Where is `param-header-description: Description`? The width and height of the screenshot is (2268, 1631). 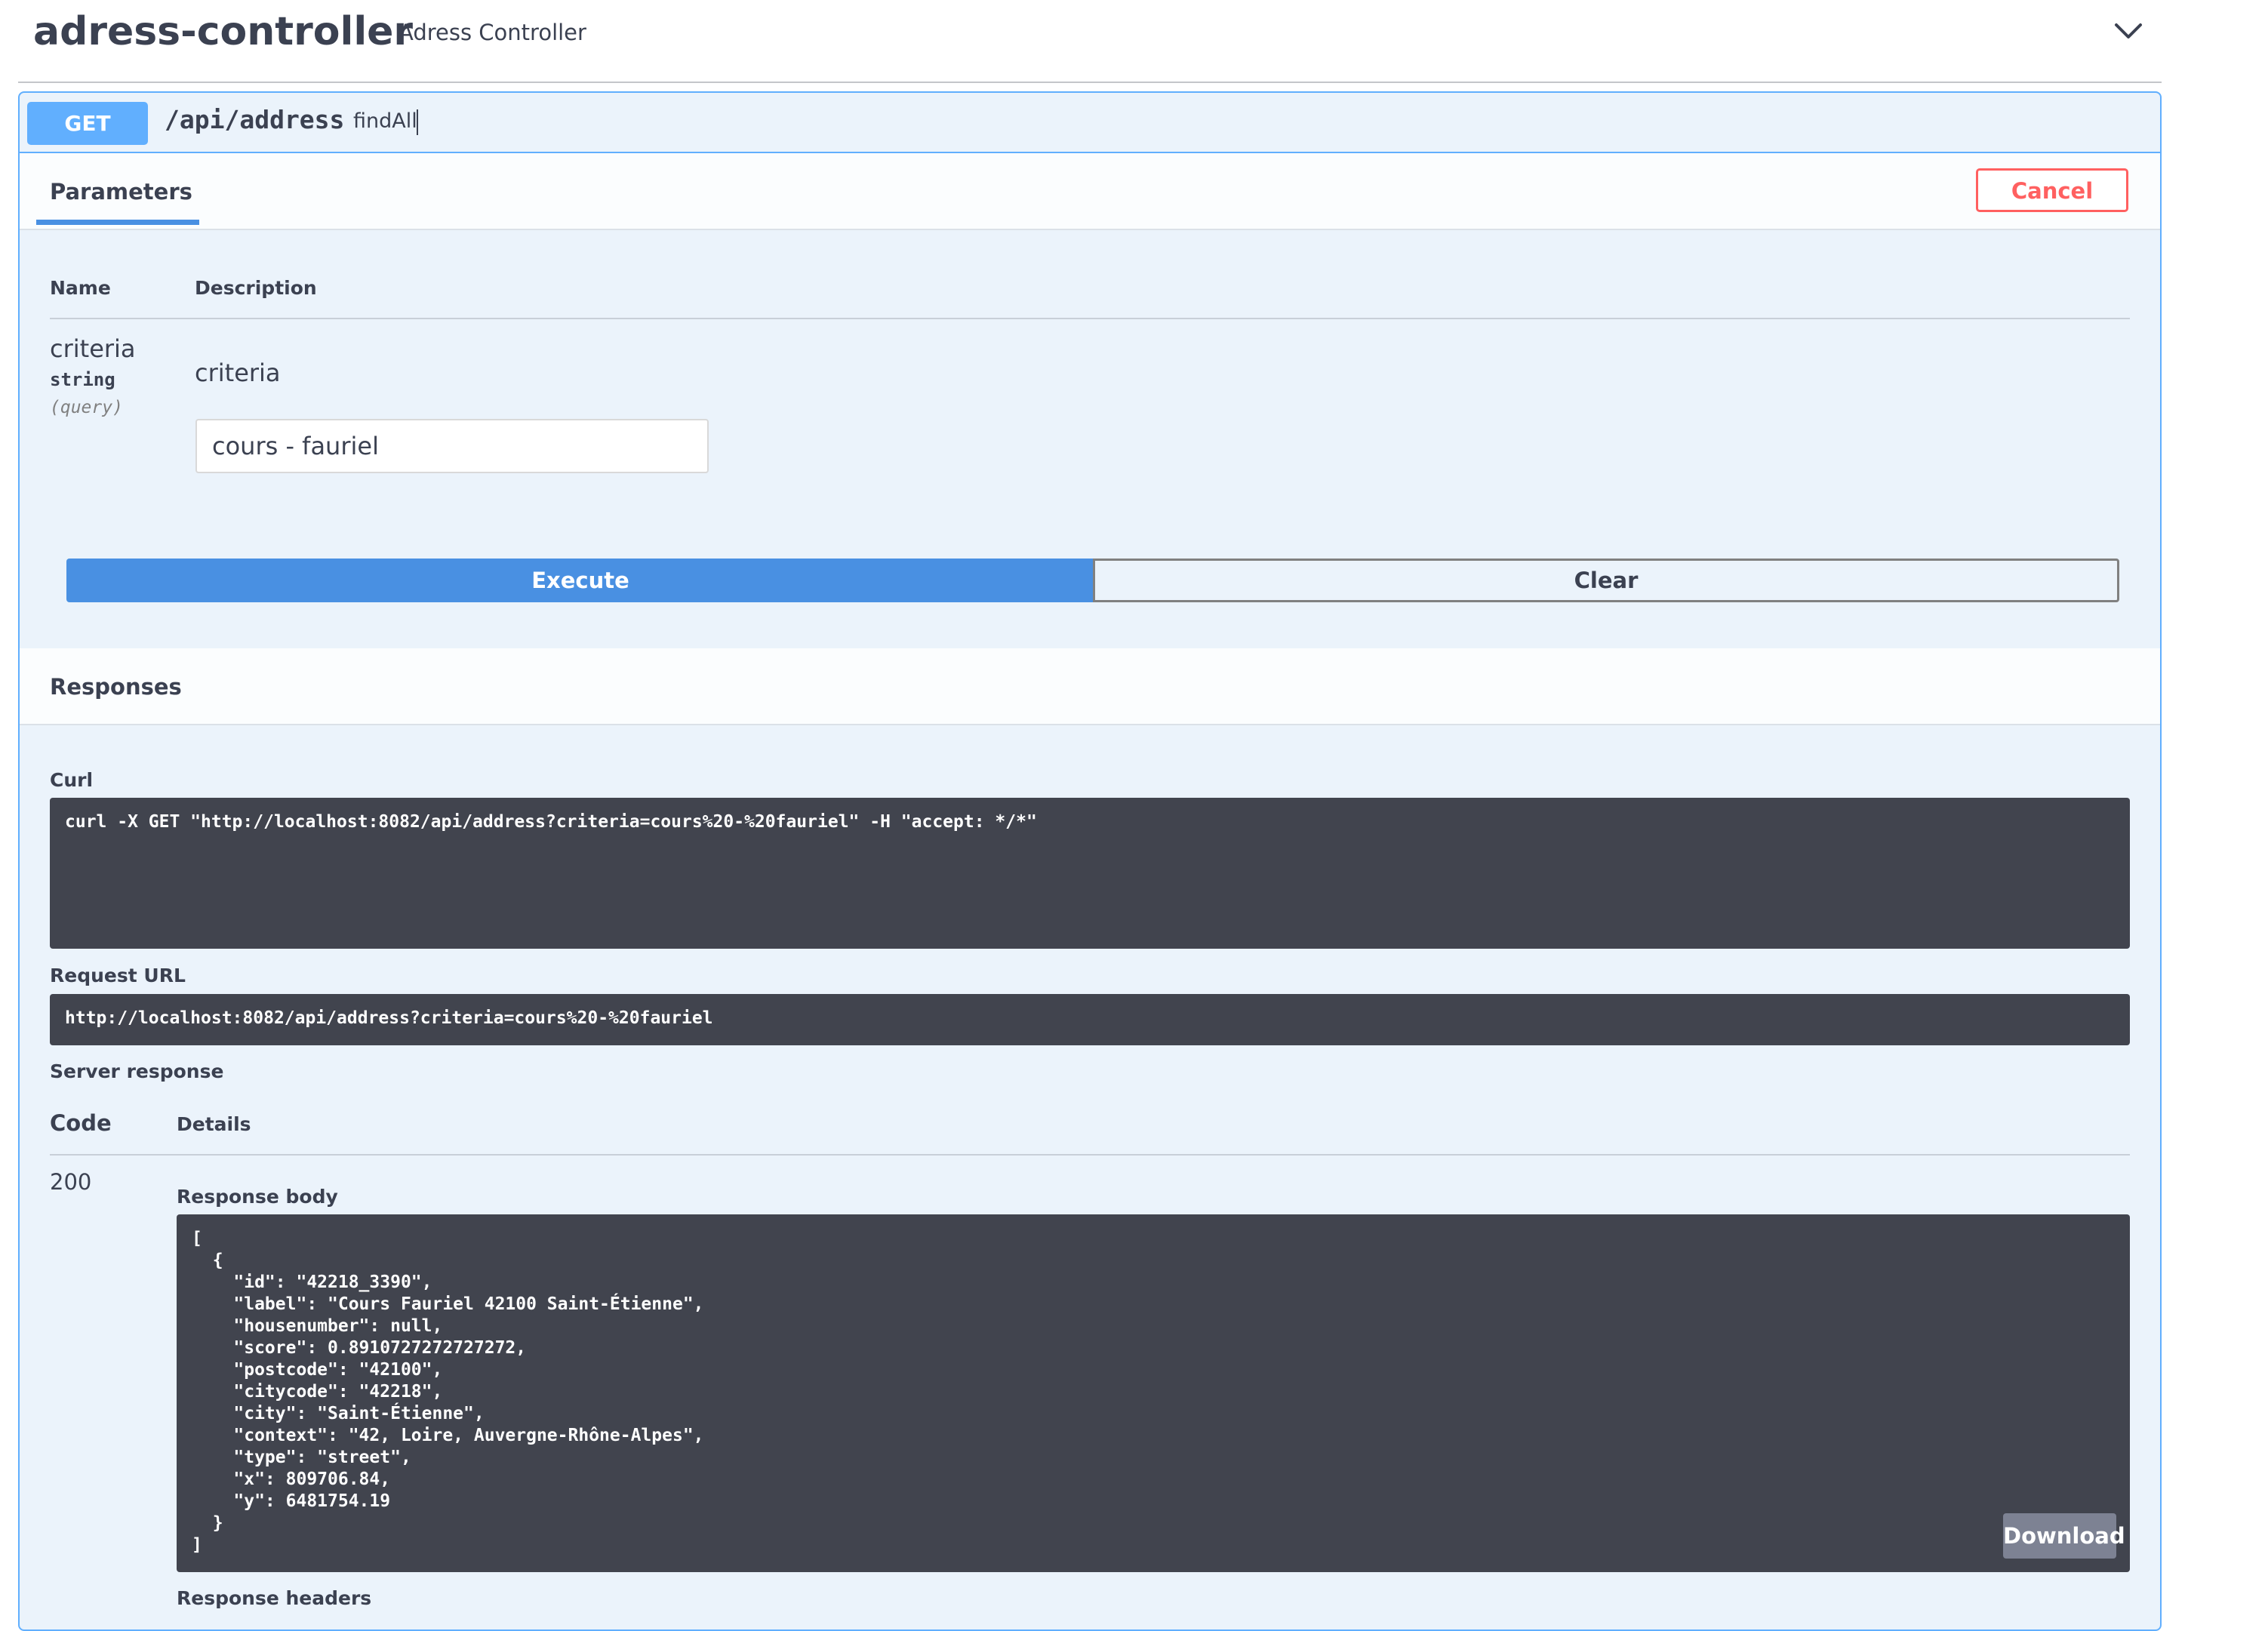 param-header-description: Description is located at coordinates (256, 288).